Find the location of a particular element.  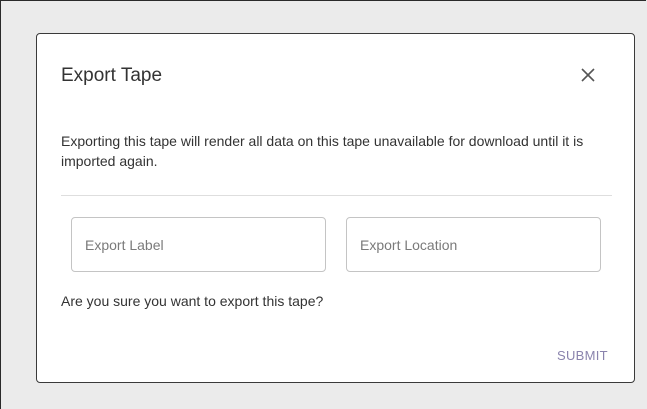

export-location-input is located at coordinates (473, 244).